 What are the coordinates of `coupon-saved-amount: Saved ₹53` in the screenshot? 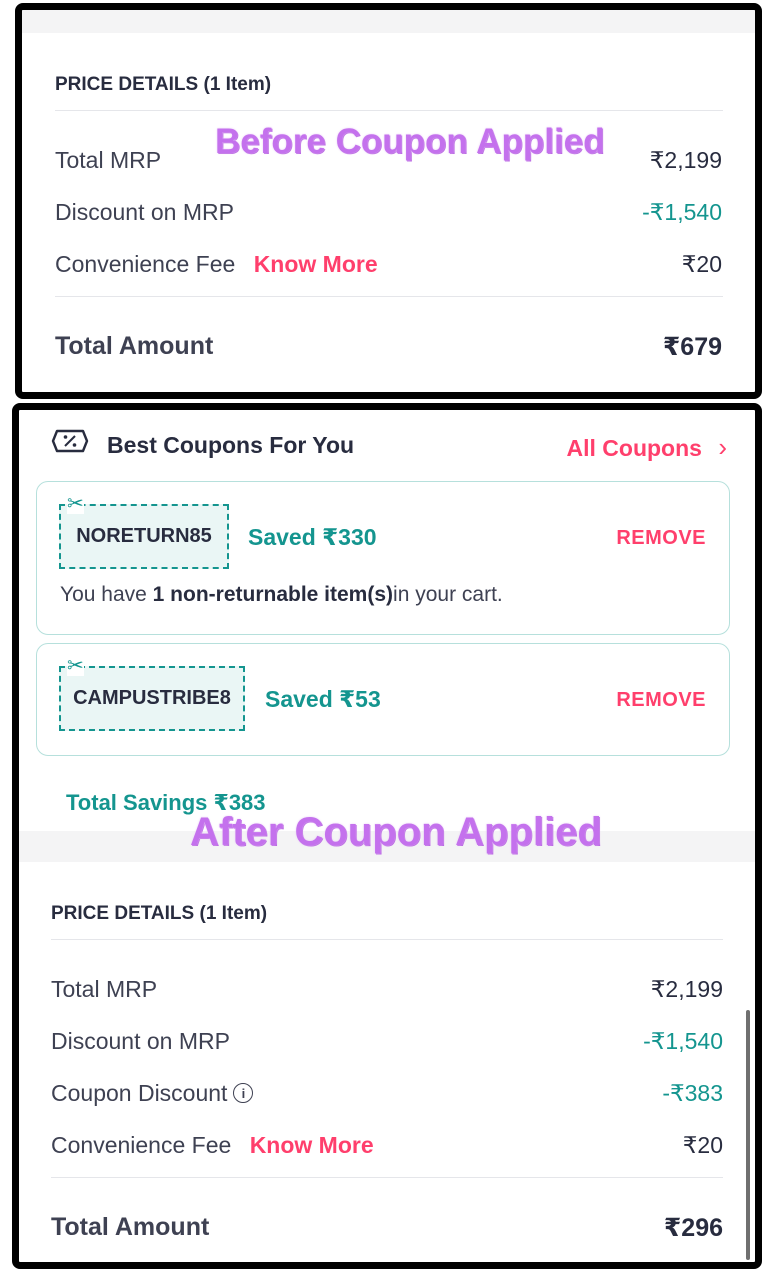 It's located at (323, 699).